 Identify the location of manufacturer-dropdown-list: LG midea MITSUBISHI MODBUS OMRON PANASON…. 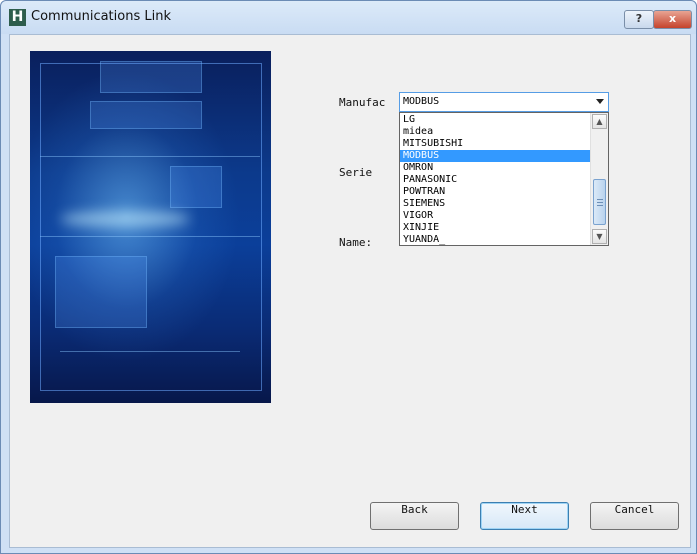
(504, 179).